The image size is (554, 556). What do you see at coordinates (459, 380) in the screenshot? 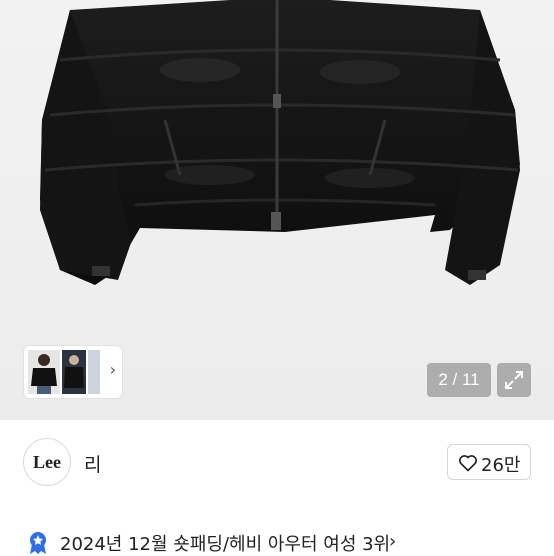
I see `image-counter: 2 / 11` at bounding box center [459, 380].